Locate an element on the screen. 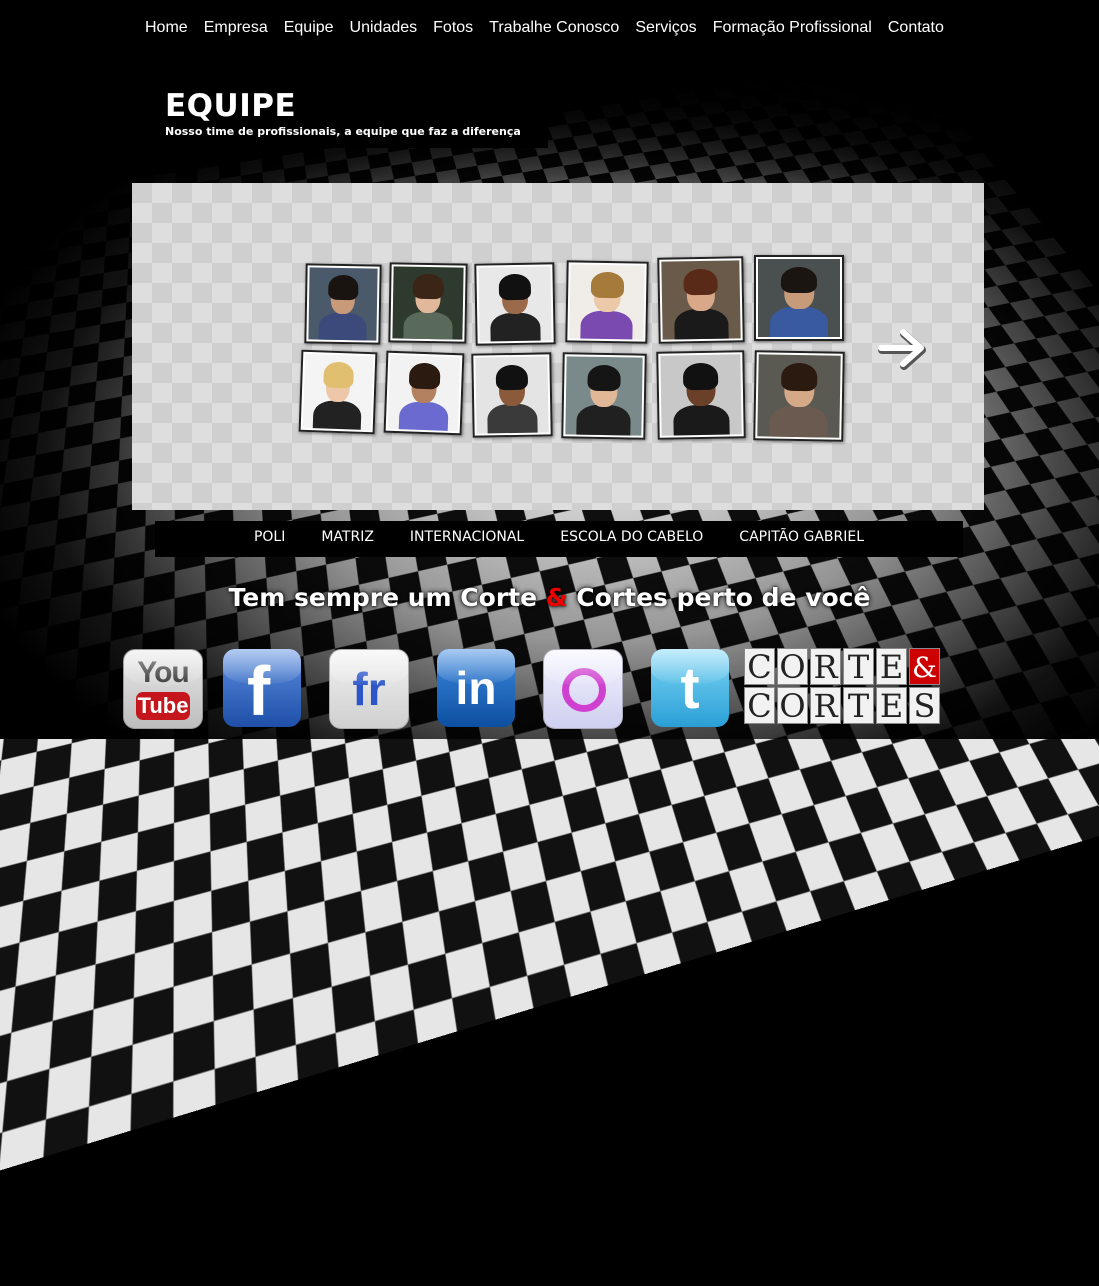 The width and height of the screenshot is (1099, 1286). nav-contato: Contato is located at coordinates (916, 28).